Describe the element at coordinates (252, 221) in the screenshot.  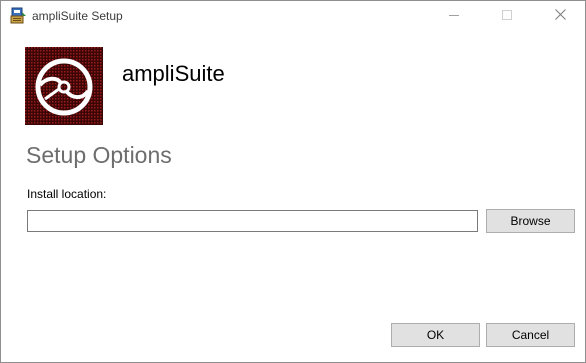
I see `install-location-input` at that location.